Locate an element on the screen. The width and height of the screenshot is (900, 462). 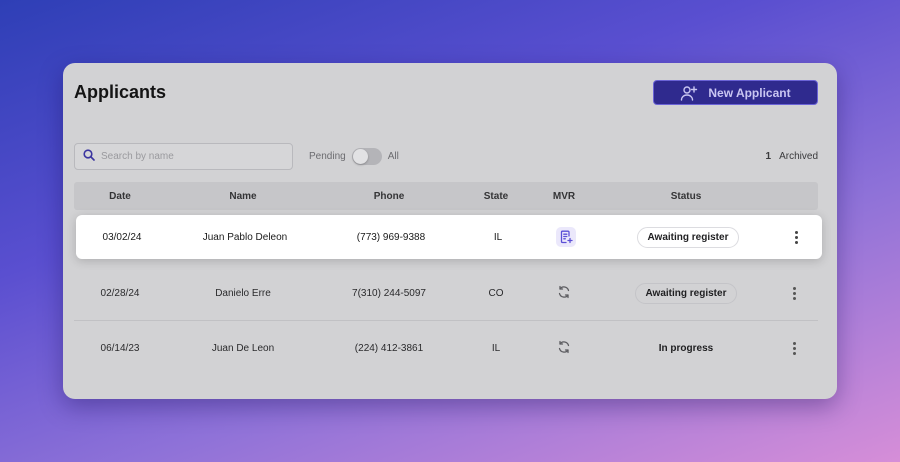
document-check-icon is located at coordinates (566, 237).